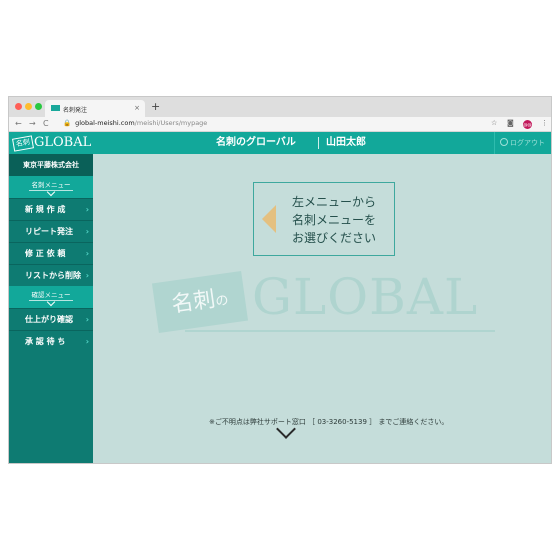 This screenshot has width=560, height=560. I want to click on left-arrow-icon, so click(269, 219).